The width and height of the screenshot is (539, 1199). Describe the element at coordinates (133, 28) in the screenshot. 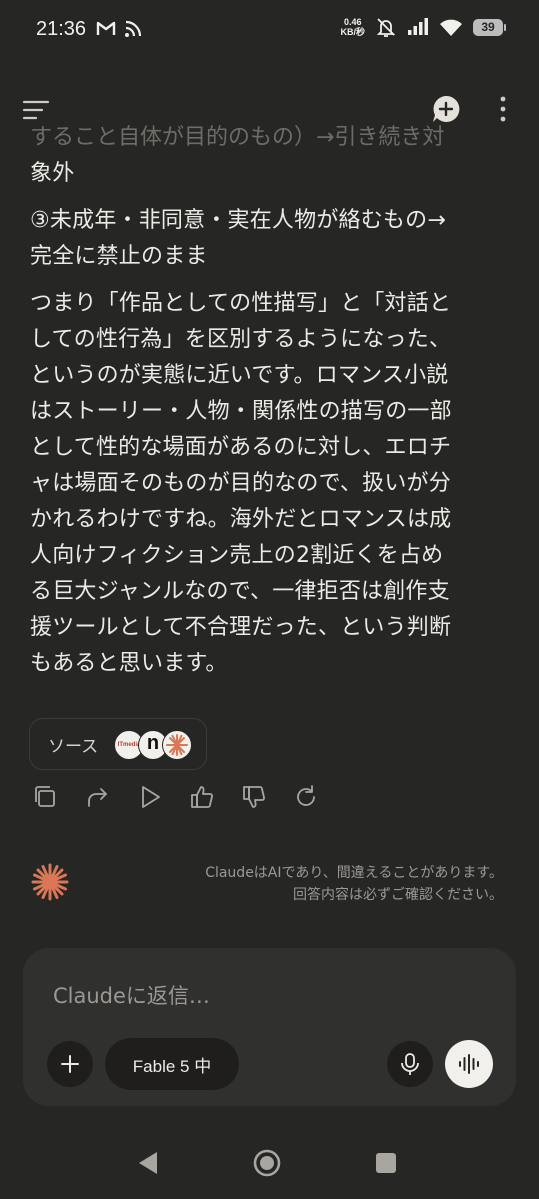

I see `rss-icon` at that location.